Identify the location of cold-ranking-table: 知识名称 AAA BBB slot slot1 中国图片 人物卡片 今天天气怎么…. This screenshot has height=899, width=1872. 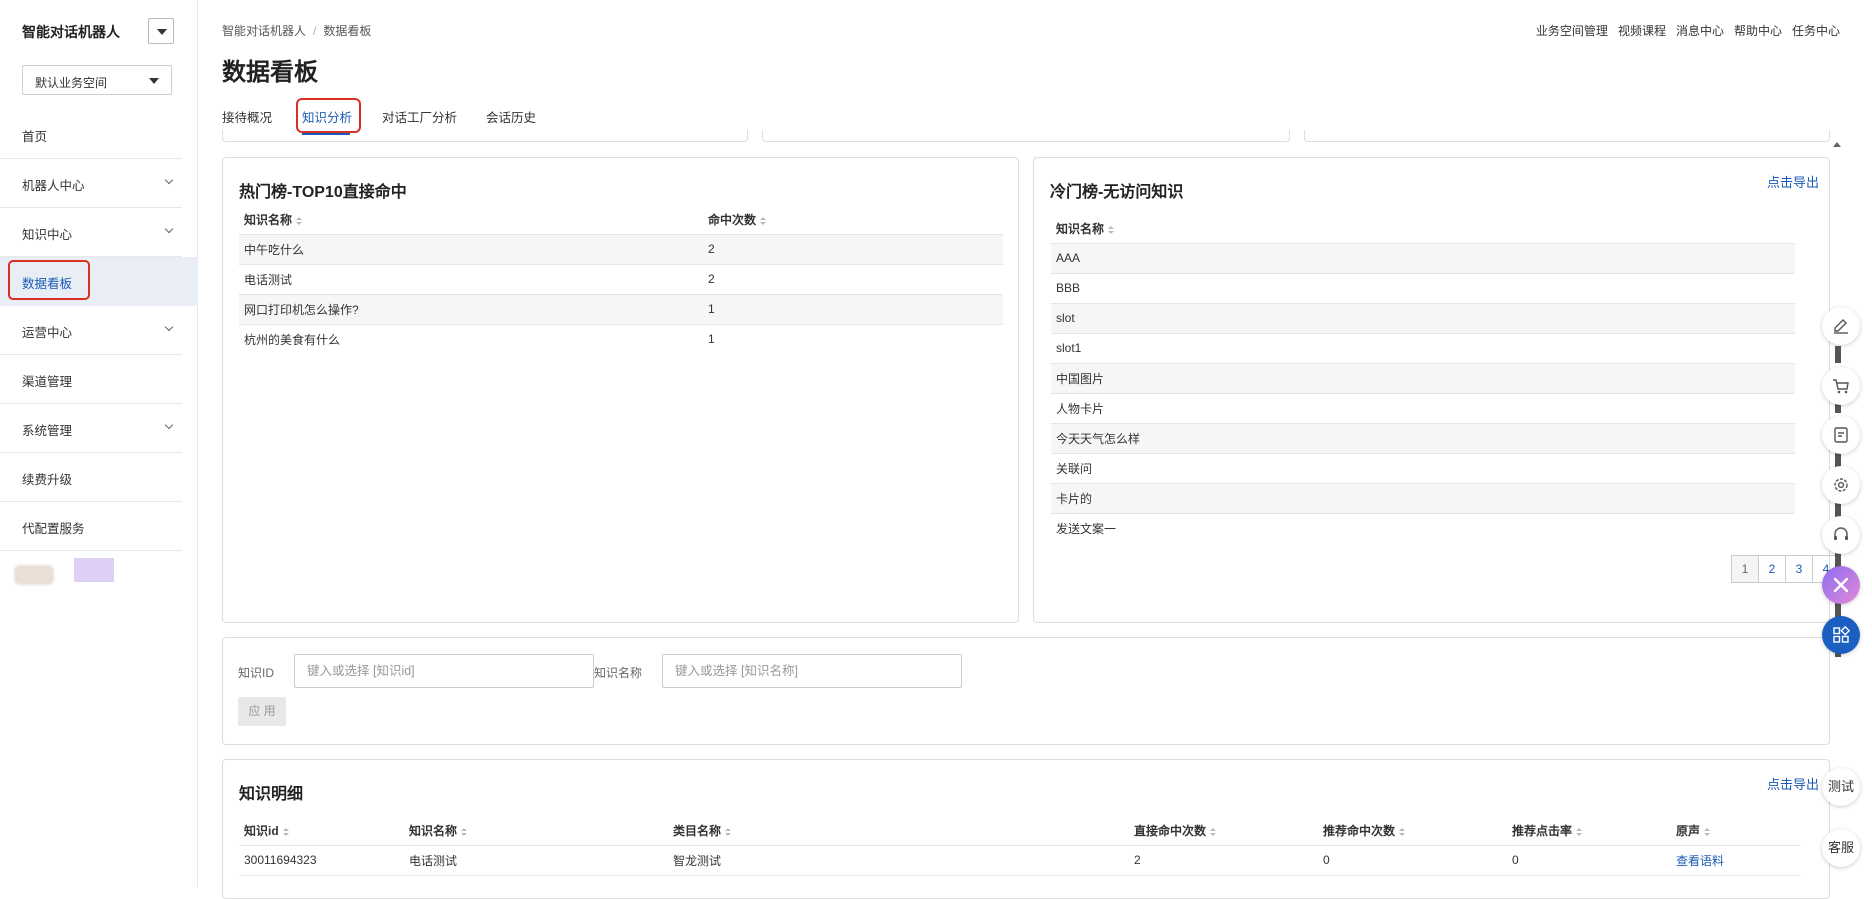
(1423, 379).